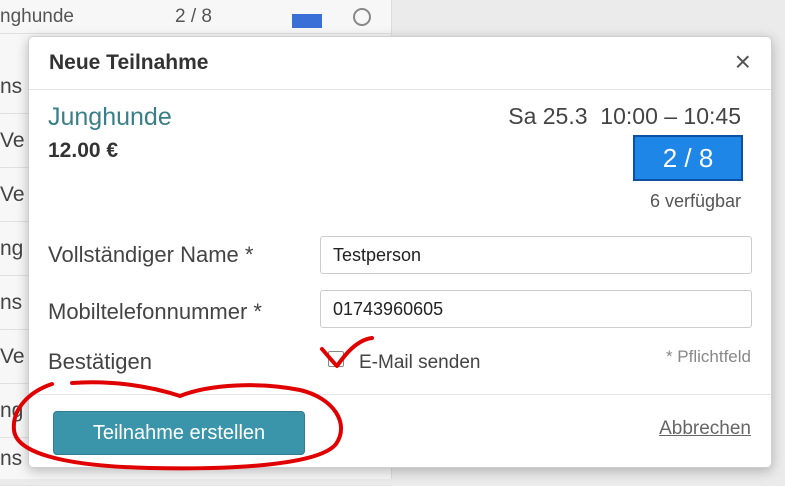  What do you see at coordinates (624, 116) in the screenshot?
I see `event-datetime: Sa 25.3 10:00 – 10:45` at bounding box center [624, 116].